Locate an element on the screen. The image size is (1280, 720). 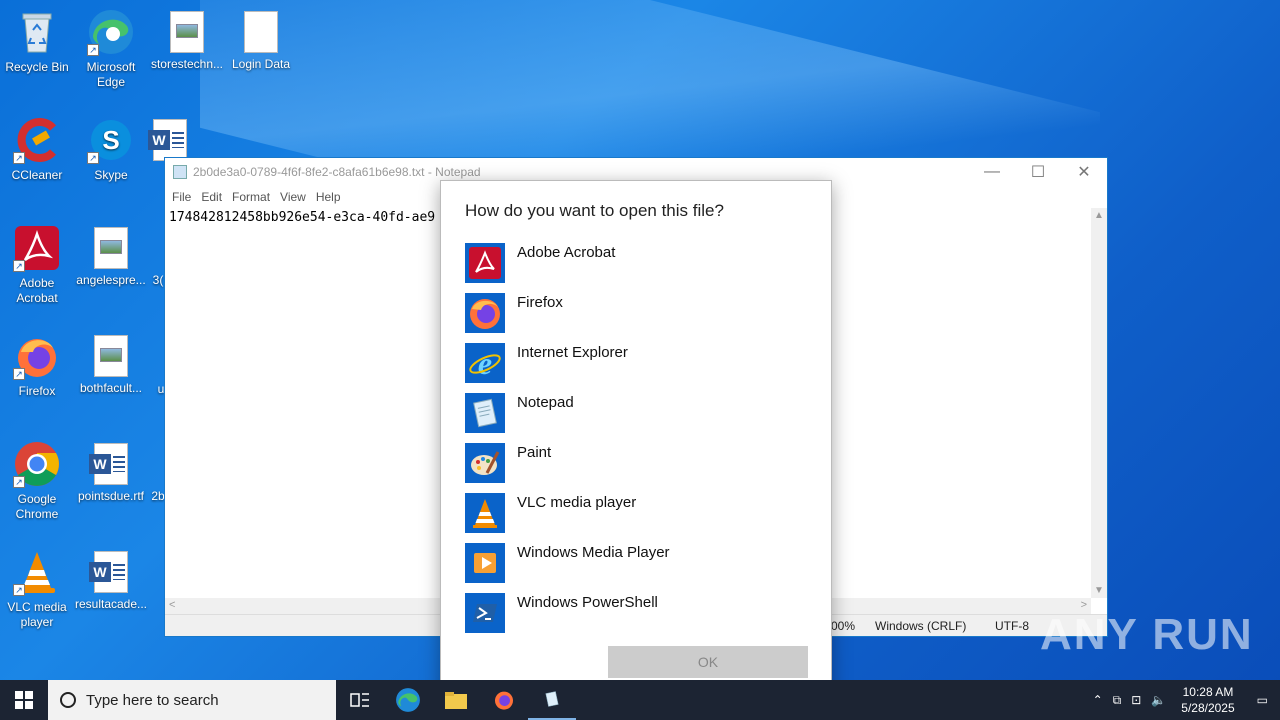
app-name: VLC media player is located at coordinates (577, 502).